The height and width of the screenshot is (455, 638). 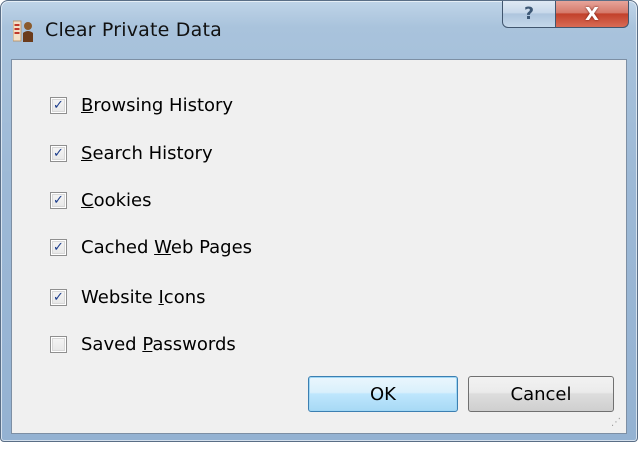 What do you see at coordinates (116, 200) in the screenshot?
I see `option-label: Cookies` at bounding box center [116, 200].